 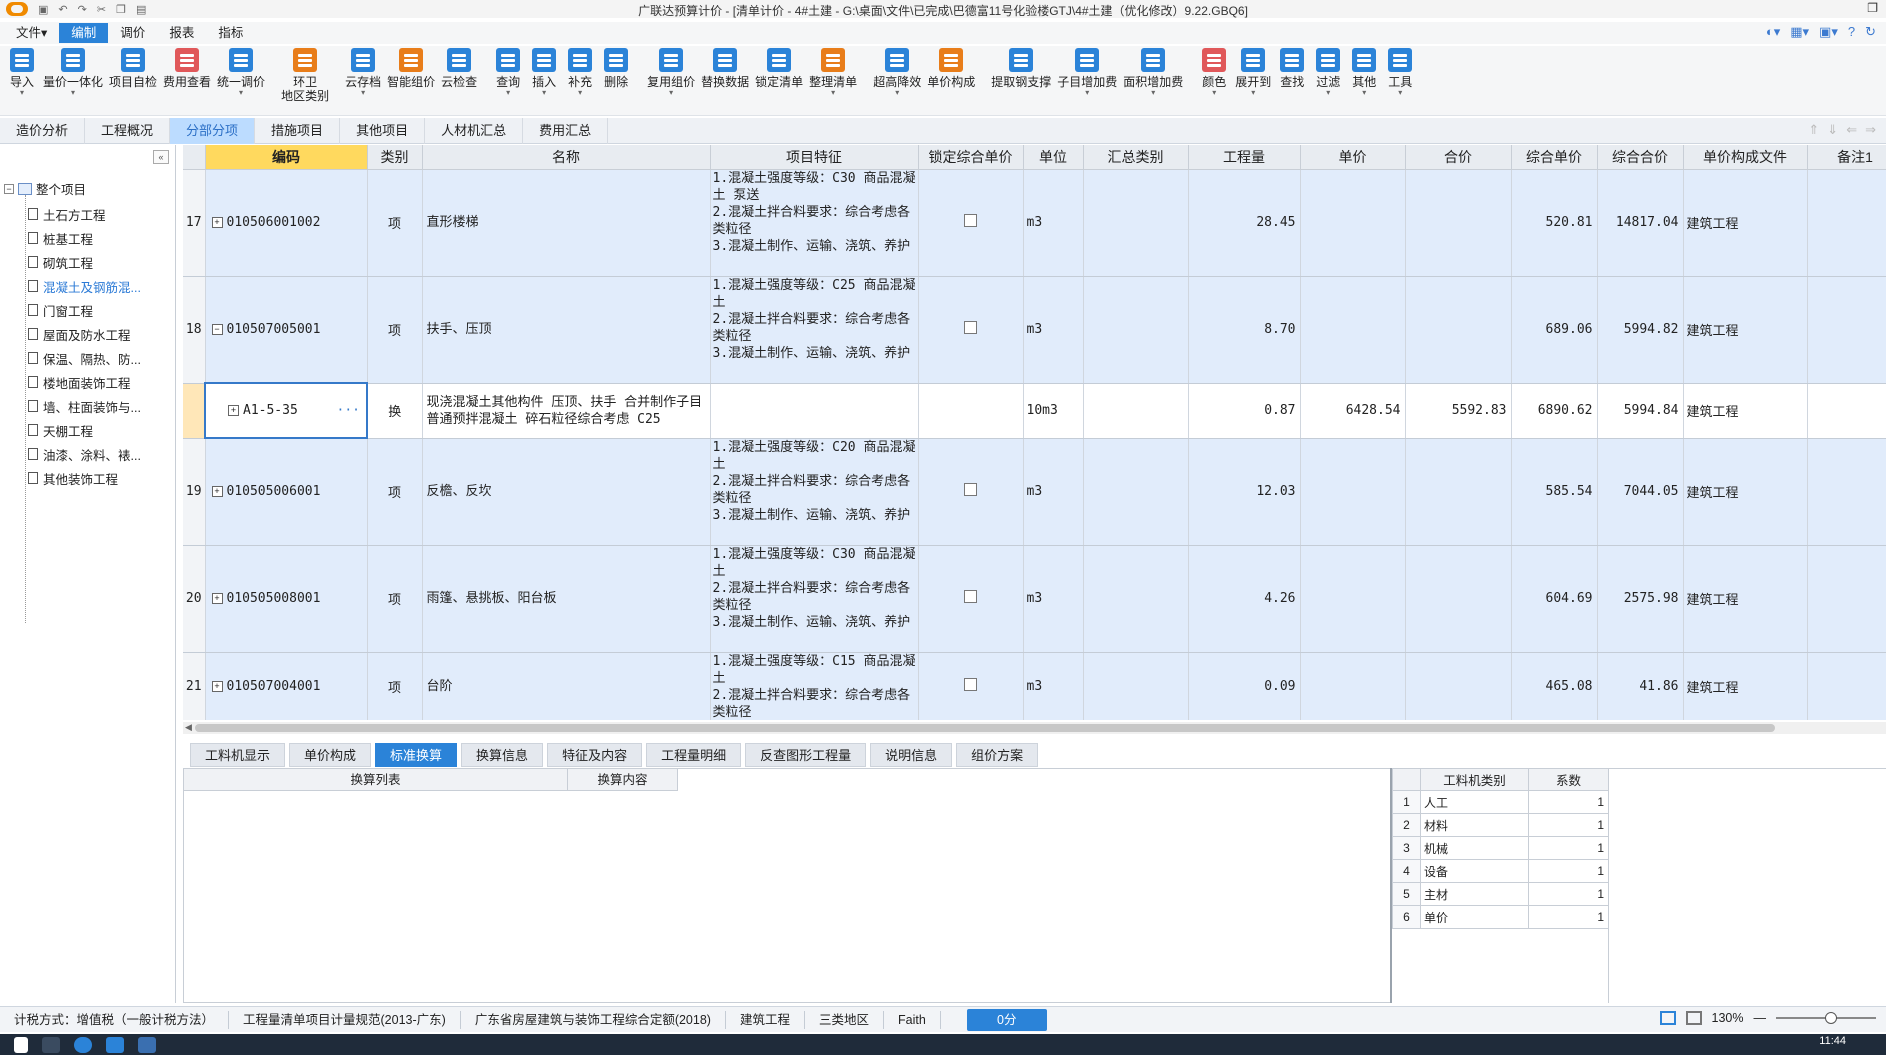 What do you see at coordinates (1087, 80) in the screenshot?
I see `toolbar-button-20: 子目增加费 ▾` at bounding box center [1087, 80].